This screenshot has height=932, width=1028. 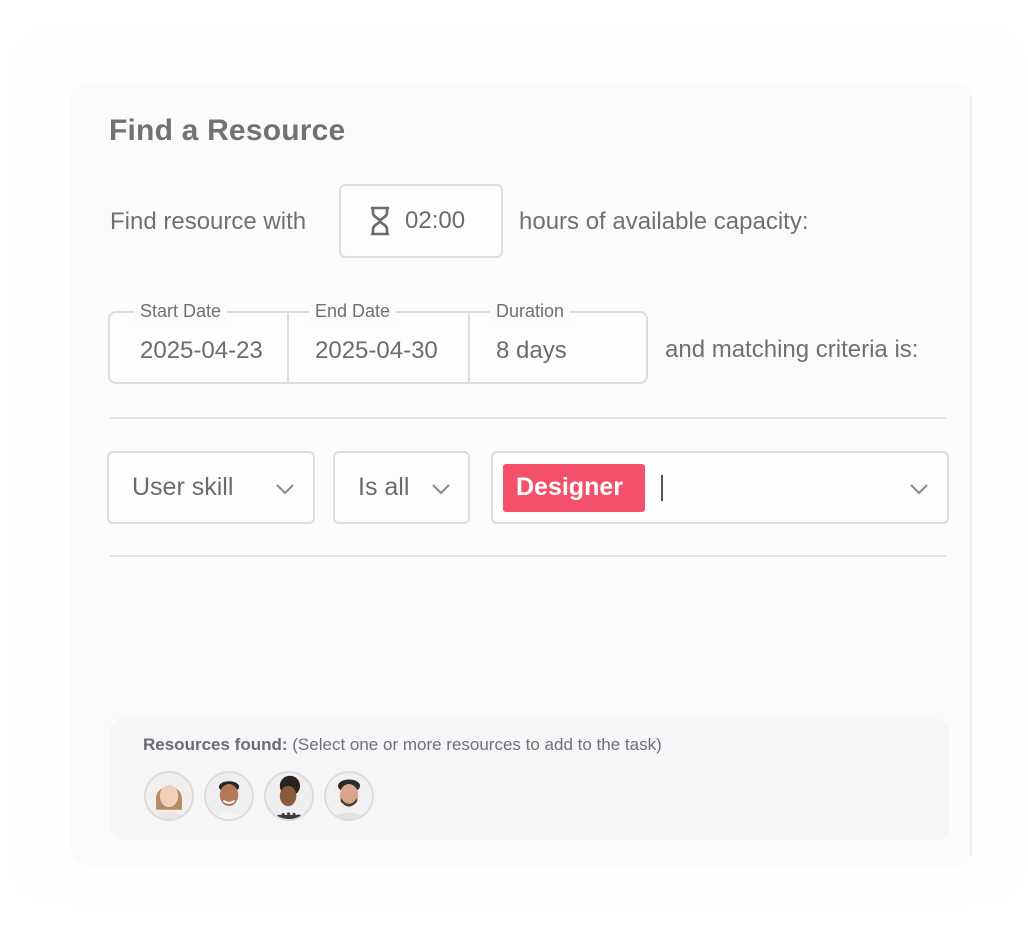 I want to click on skill-tag-label: Designer, so click(x=569, y=487).